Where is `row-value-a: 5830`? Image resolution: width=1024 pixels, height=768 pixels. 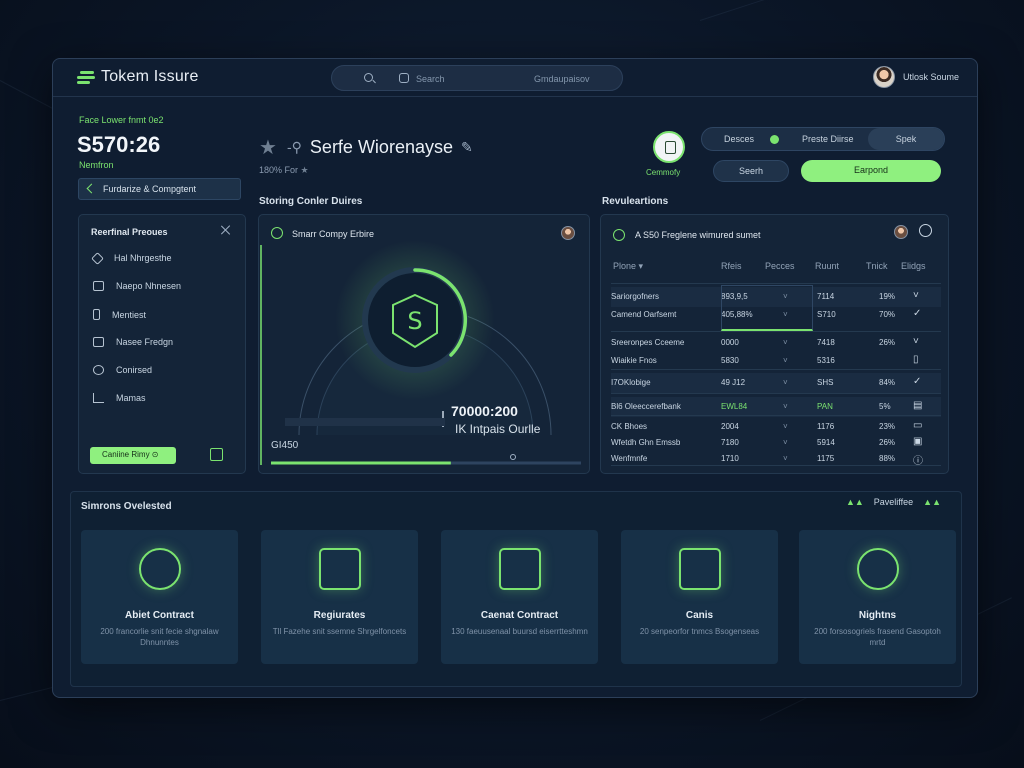 row-value-a: 5830 is located at coordinates (730, 360).